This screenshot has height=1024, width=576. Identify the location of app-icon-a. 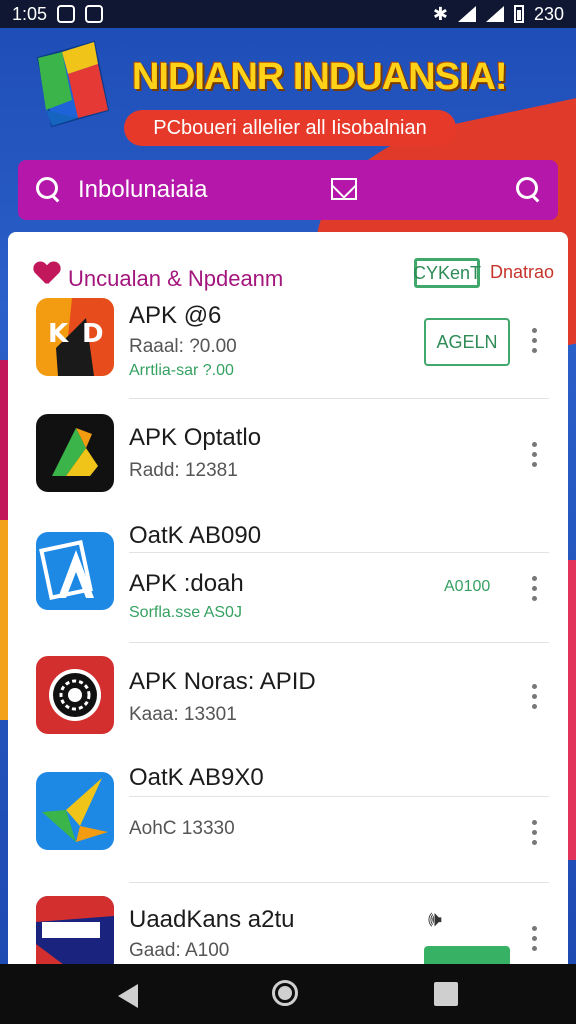
(75, 571).